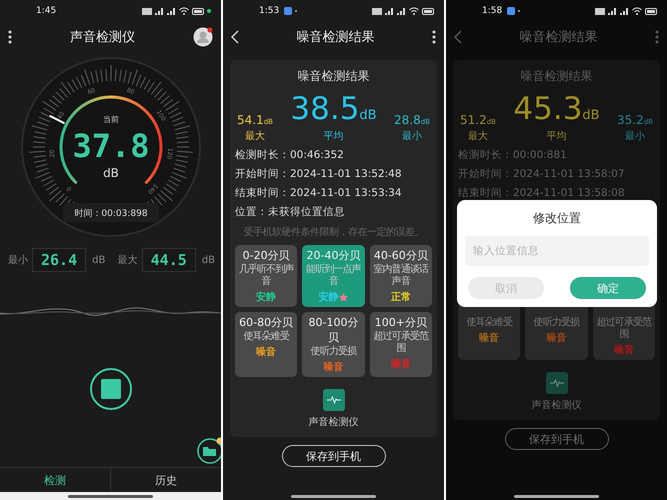  I want to click on level-label: 正常, so click(400, 297).